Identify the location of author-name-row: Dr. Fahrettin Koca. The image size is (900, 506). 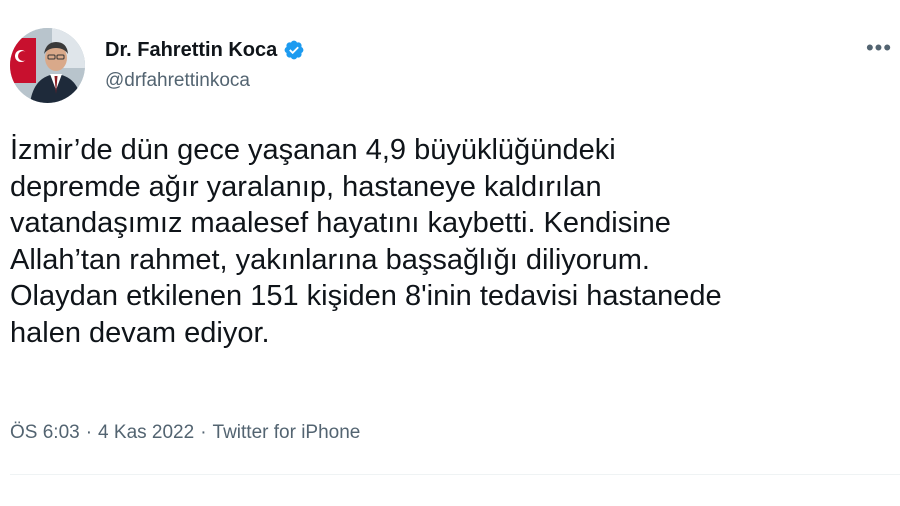
(205, 50).